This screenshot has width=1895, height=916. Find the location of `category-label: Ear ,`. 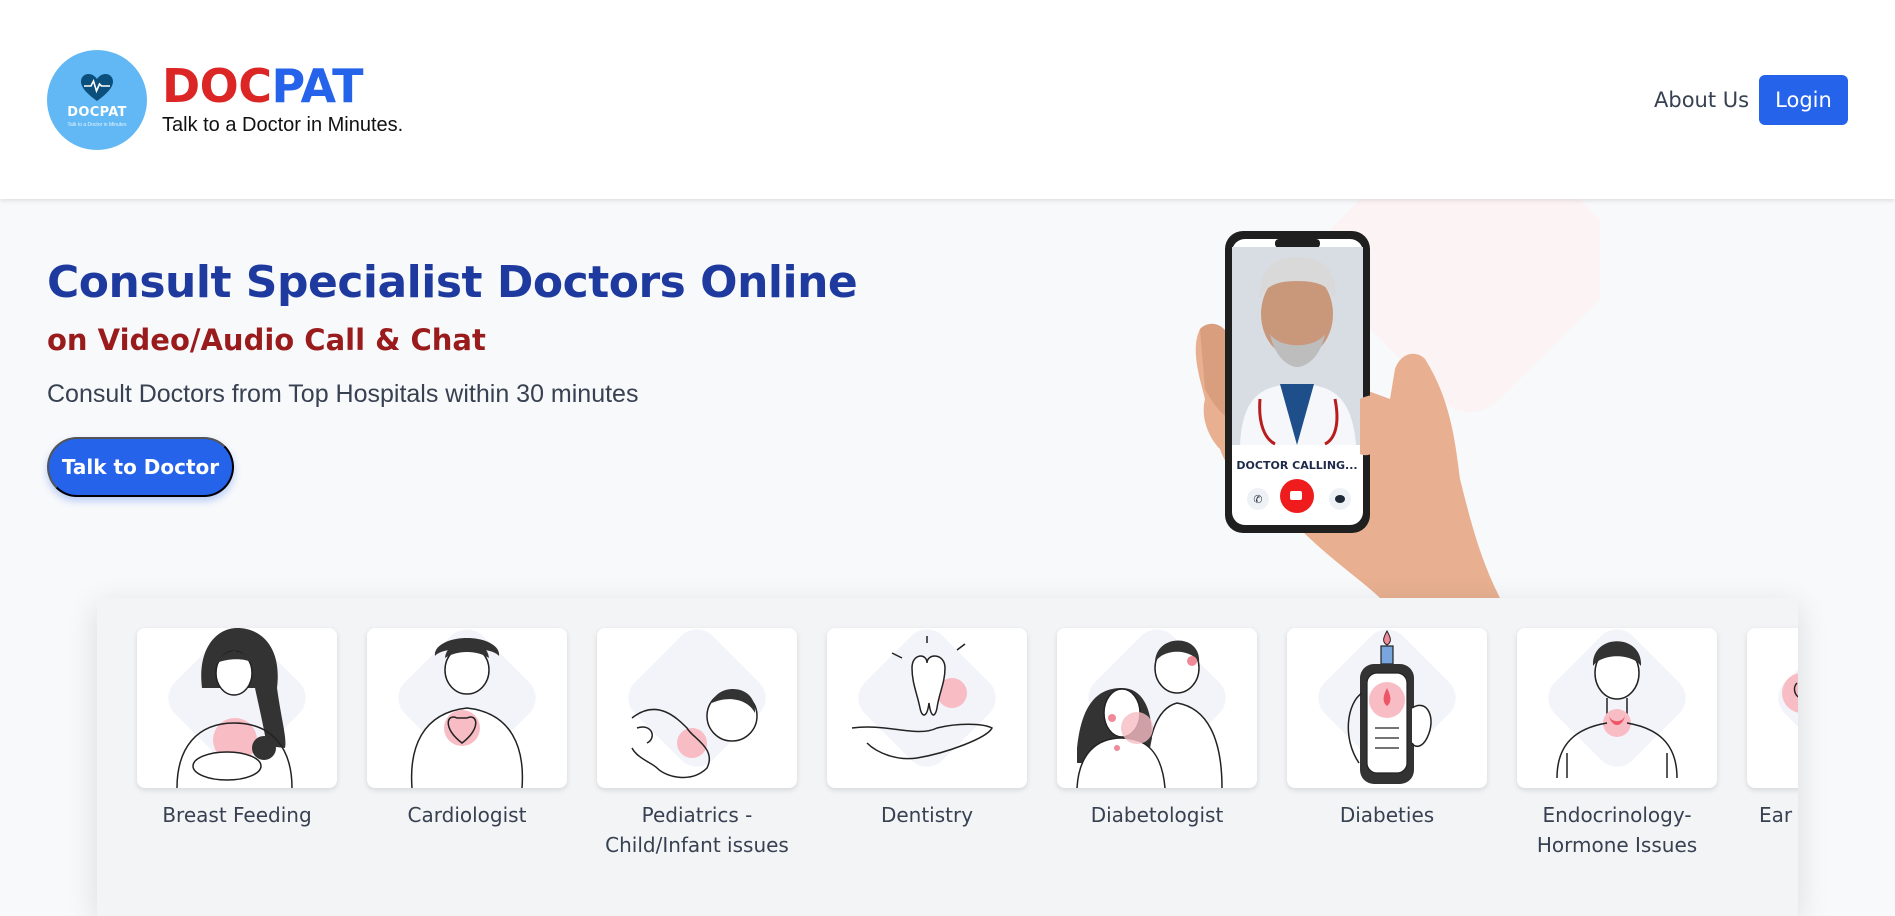

category-label: Ear , is located at coordinates (1776, 815).